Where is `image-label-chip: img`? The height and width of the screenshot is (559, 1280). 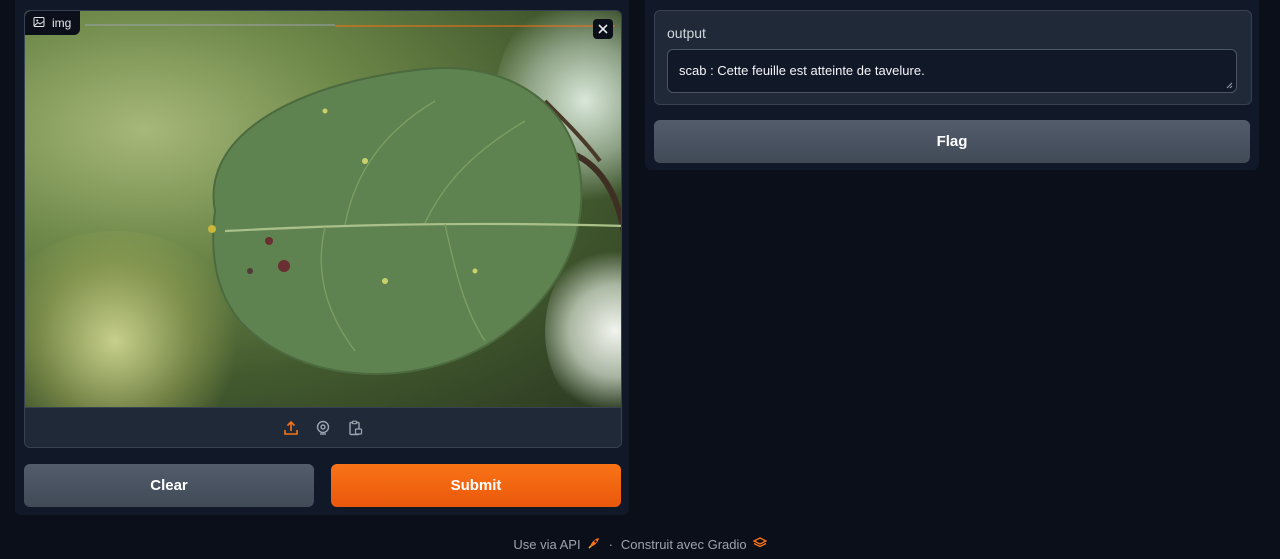
image-label-chip: img is located at coordinates (53, 23).